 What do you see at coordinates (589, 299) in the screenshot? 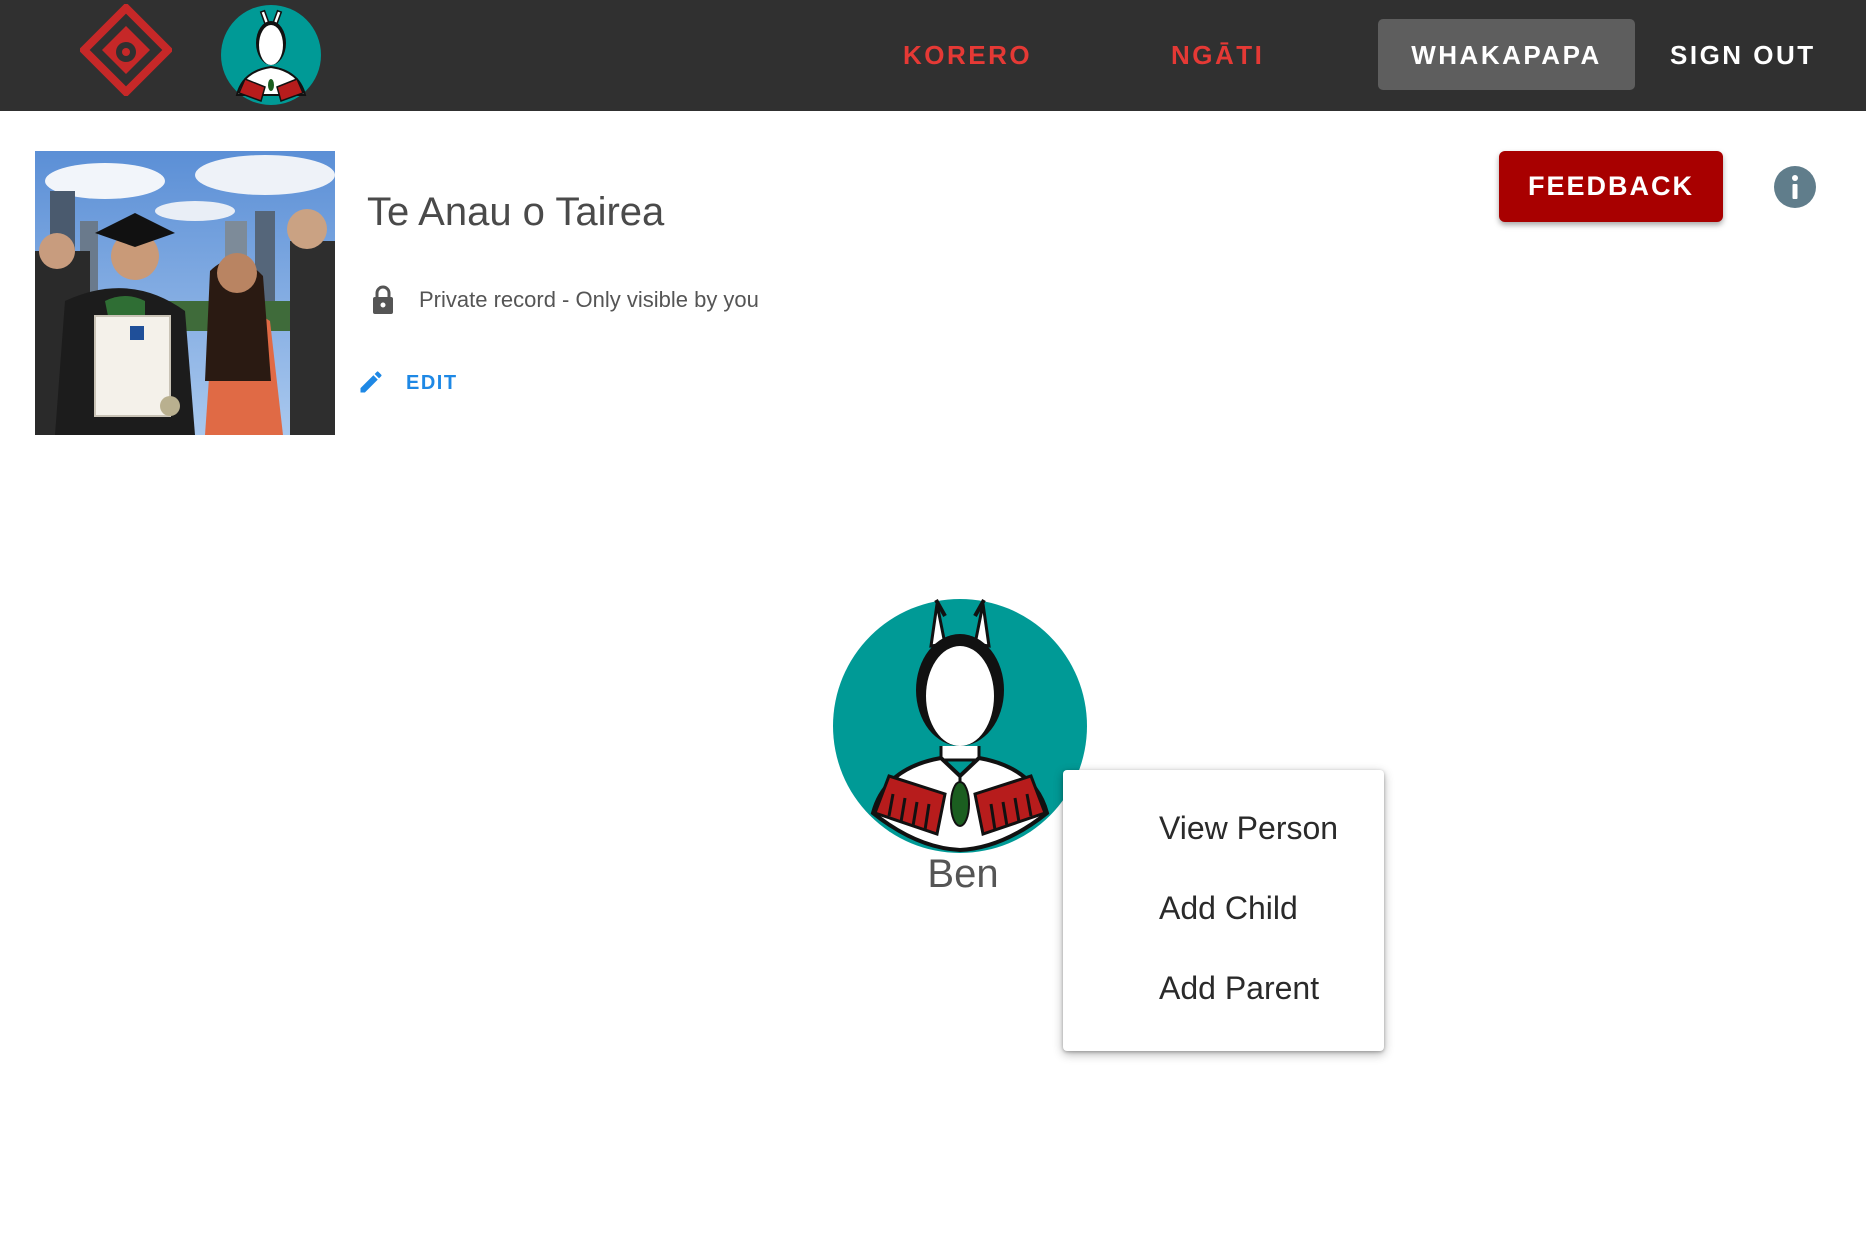
I see `privacy-status-text: Private record - Only visible by you` at bounding box center [589, 299].